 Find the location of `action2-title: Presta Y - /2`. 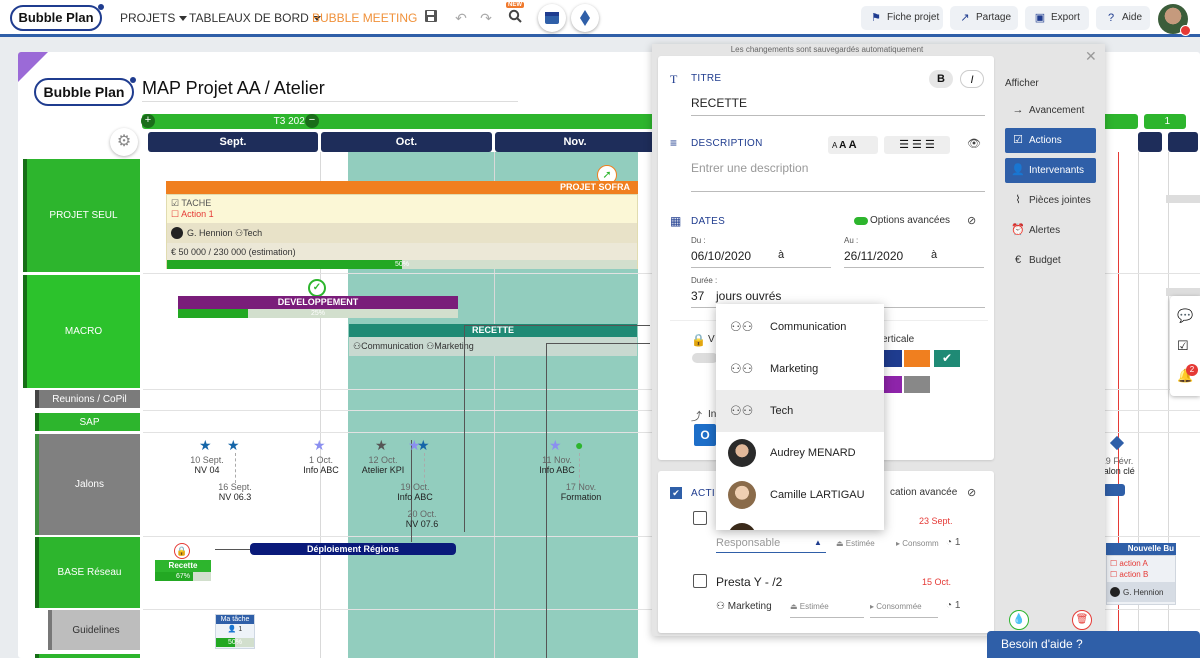

action2-title: Presta Y - /2 is located at coordinates (749, 582).